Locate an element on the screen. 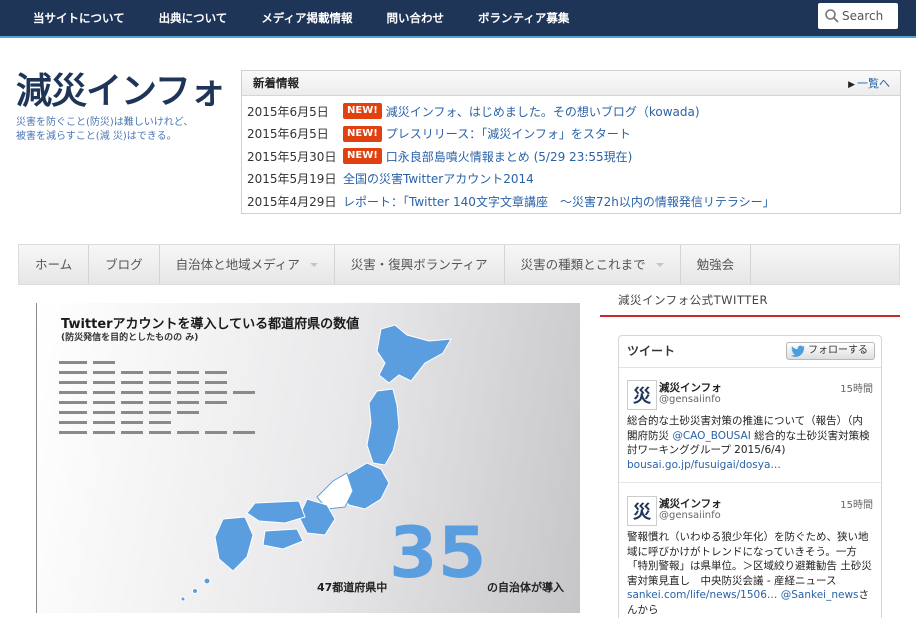 The image size is (916, 618). news-date: 2015年5月30日 is located at coordinates (292, 156).